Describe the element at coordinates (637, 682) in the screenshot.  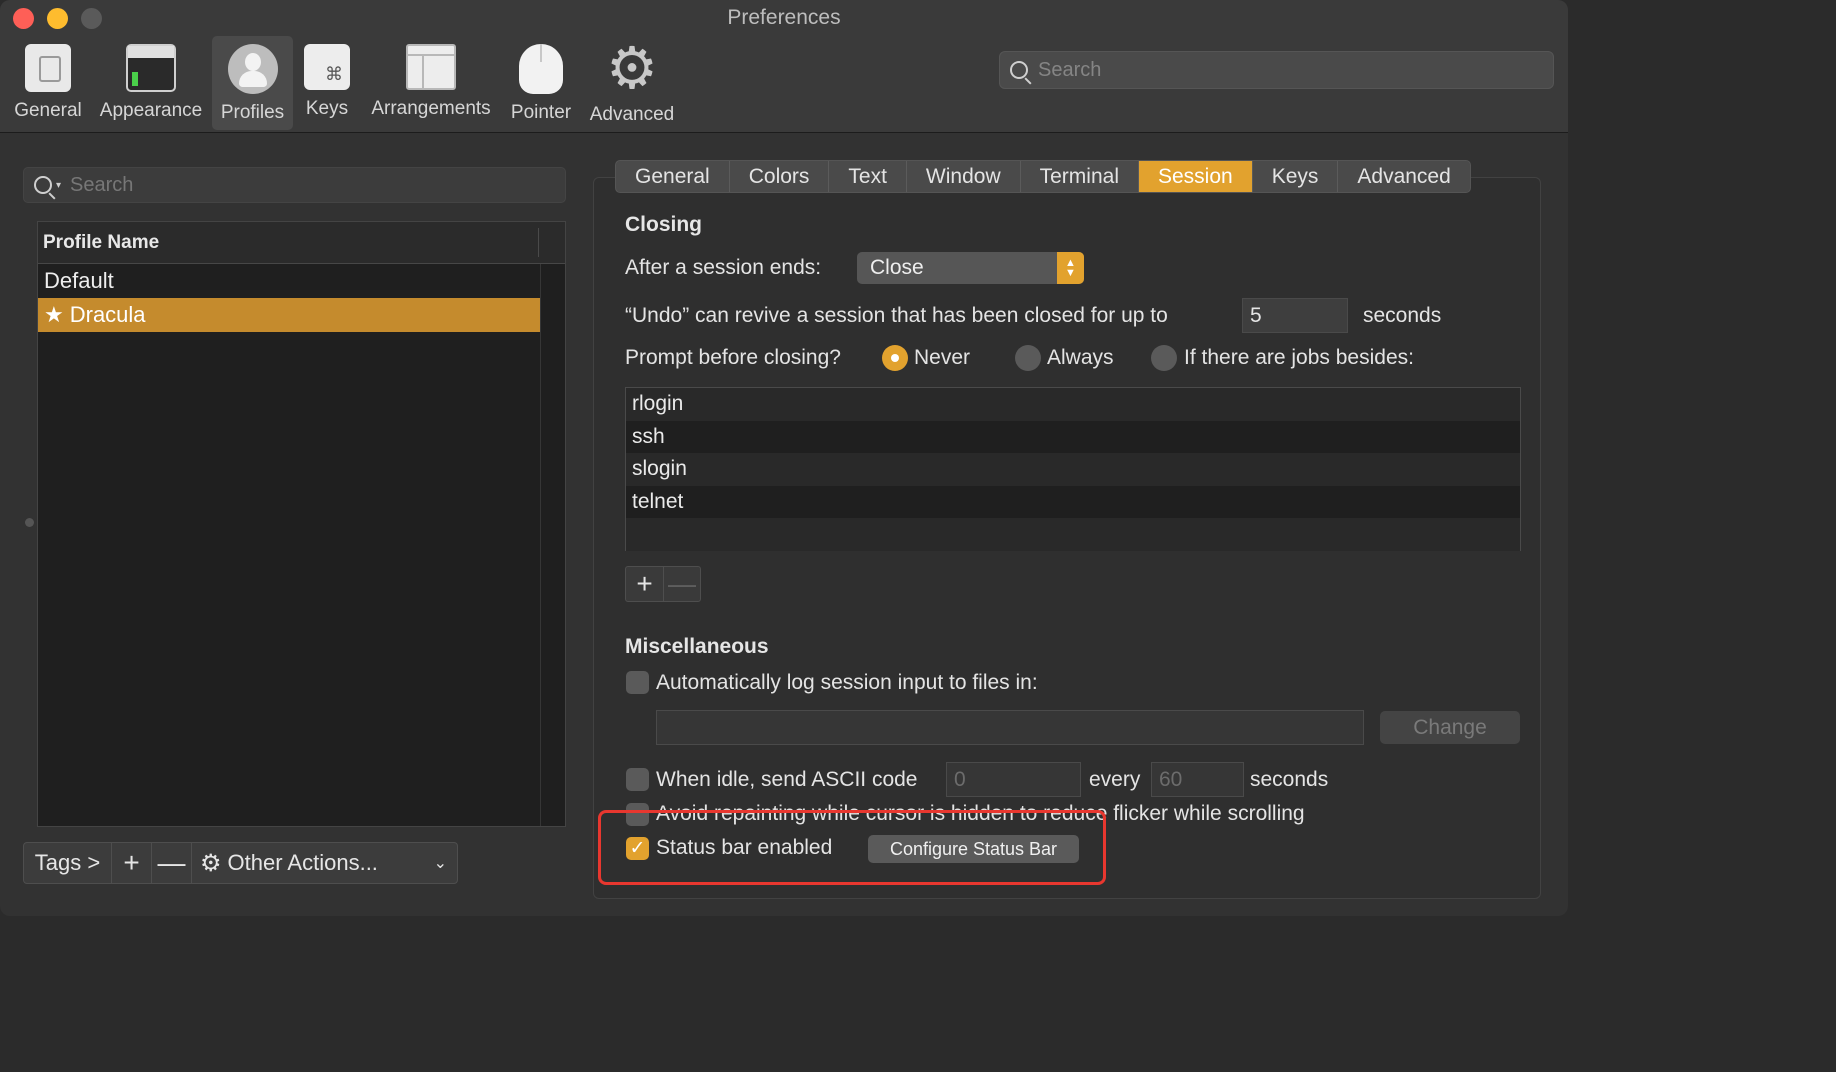
I see `auto-log-checkbox` at that location.